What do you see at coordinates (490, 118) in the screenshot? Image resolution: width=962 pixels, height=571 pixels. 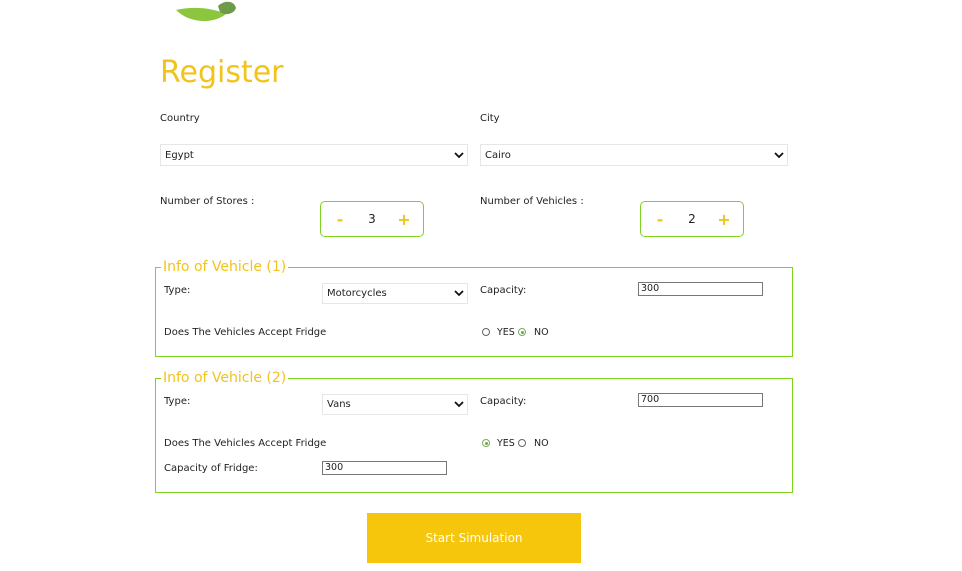 I see `city-label: City` at bounding box center [490, 118].